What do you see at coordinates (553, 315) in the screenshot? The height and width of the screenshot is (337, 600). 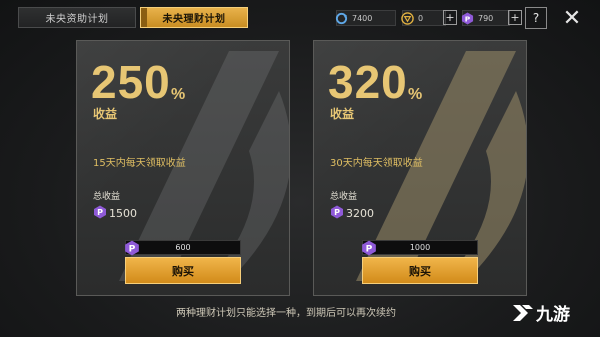 I see `watermark-text: 九游` at bounding box center [553, 315].